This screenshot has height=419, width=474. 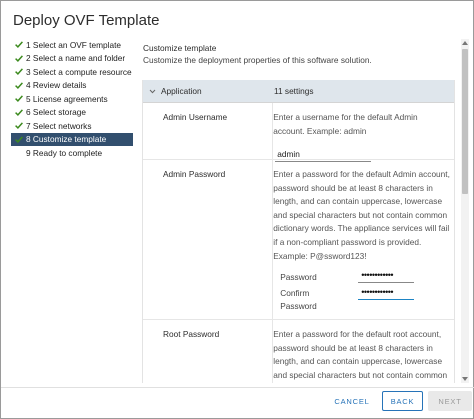 I want to click on step-label: 1 Select an OVF template, so click(x=74, y=44).